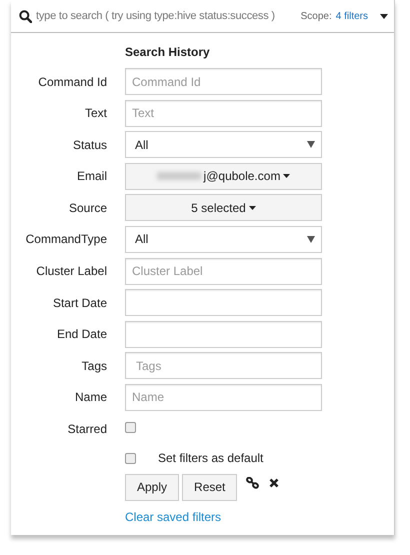 The image size is (410, 555). Describe the element at coordinates (81, 334) in the screenshot. I see `field-label: End Date` at that location.